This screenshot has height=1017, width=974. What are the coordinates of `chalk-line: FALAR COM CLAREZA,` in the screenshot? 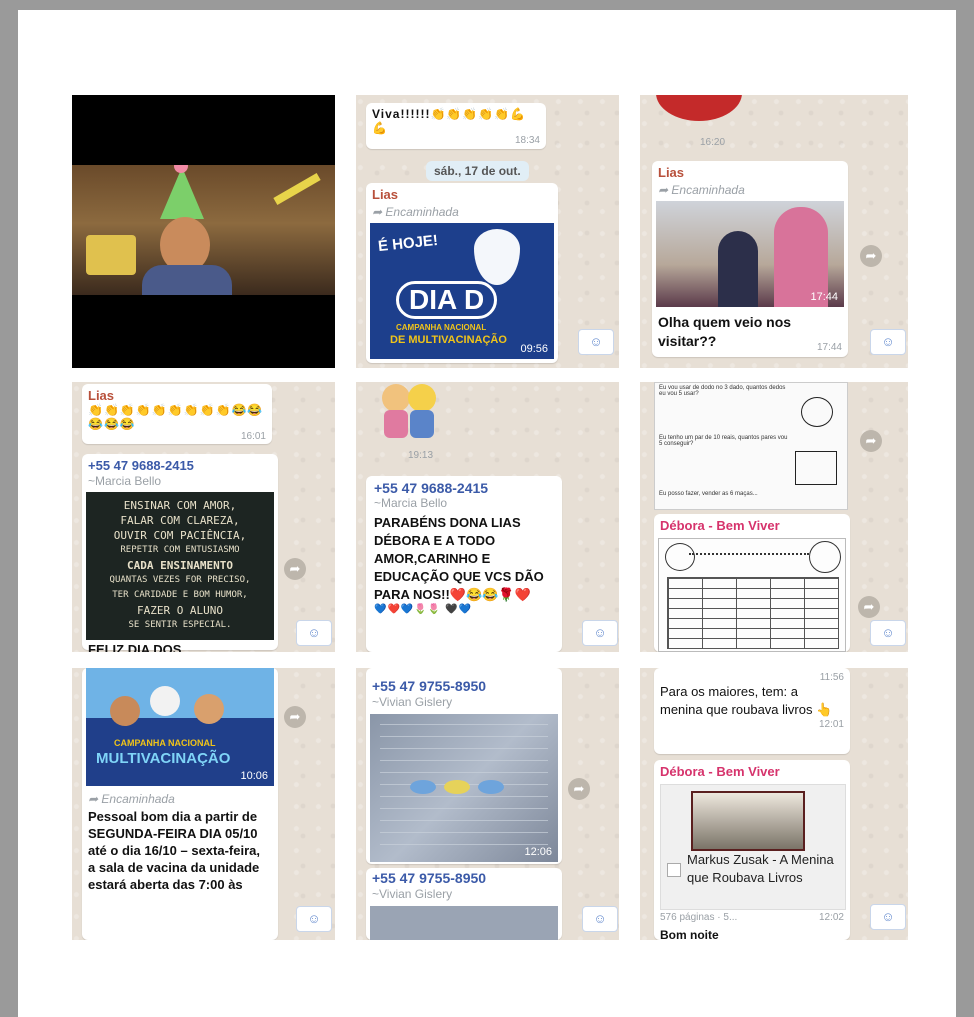 It's located at (180, 520).